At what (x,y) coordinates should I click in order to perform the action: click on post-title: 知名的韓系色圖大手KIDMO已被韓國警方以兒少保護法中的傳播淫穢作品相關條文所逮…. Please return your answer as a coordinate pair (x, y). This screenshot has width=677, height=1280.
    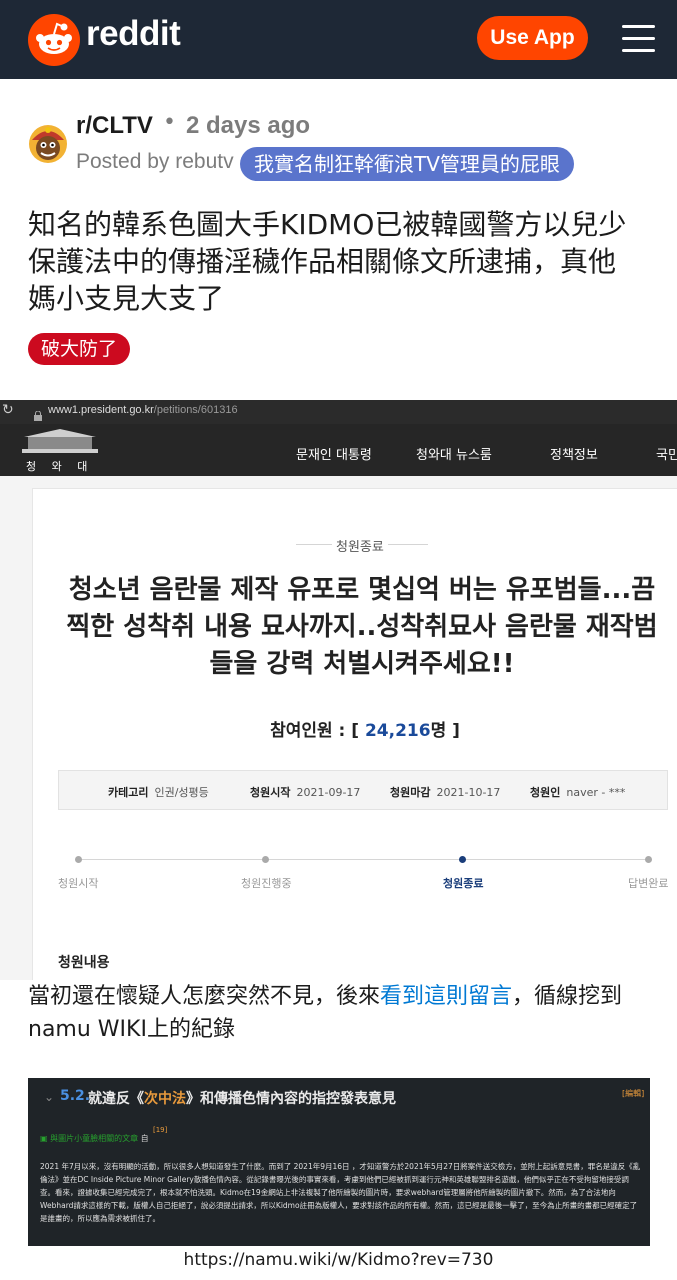
    Looking at the image, I should click on (327, 261).